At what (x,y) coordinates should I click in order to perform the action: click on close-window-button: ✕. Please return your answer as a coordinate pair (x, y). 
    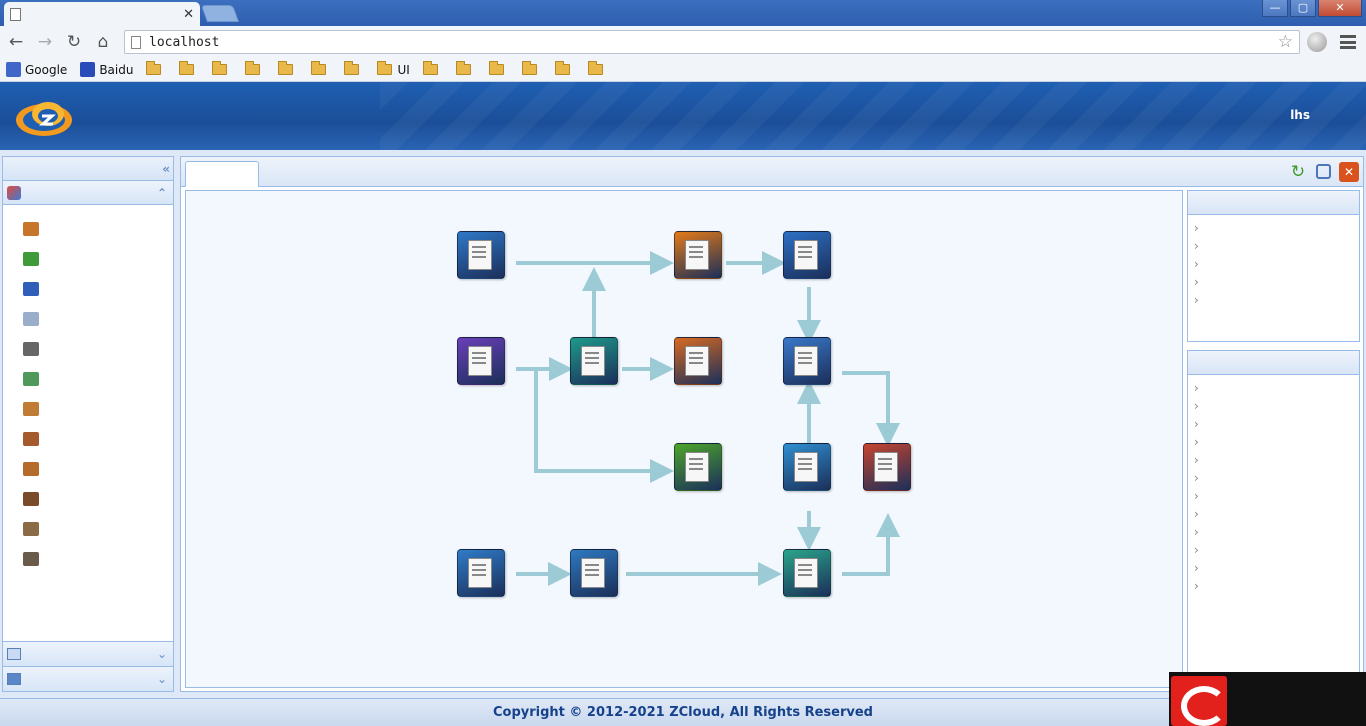
    Looking at the image, I should click on (1340, 8).